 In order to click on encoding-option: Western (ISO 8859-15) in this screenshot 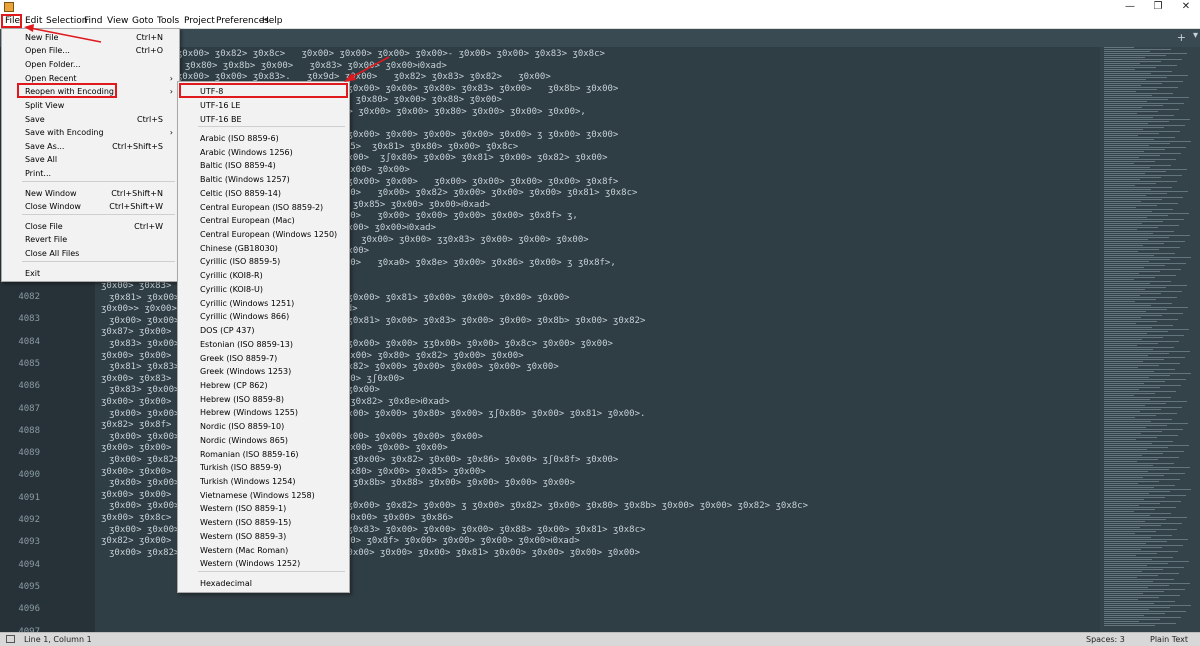, I will do `click(263, 522)`.